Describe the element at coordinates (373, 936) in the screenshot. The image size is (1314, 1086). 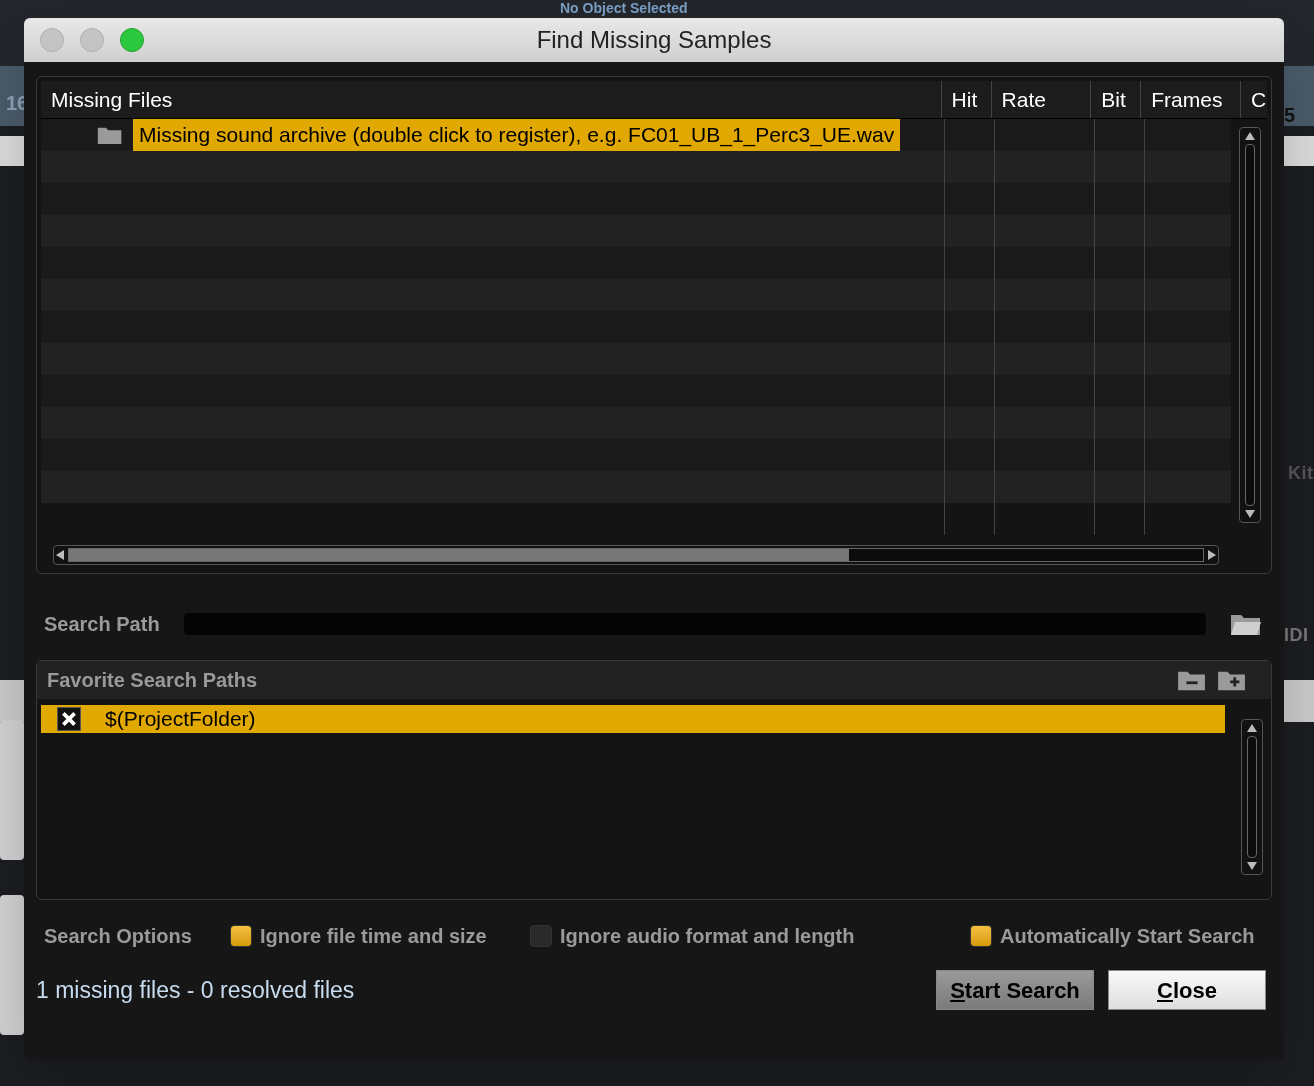
I see `option-label: Ignore file time and size` at that location.